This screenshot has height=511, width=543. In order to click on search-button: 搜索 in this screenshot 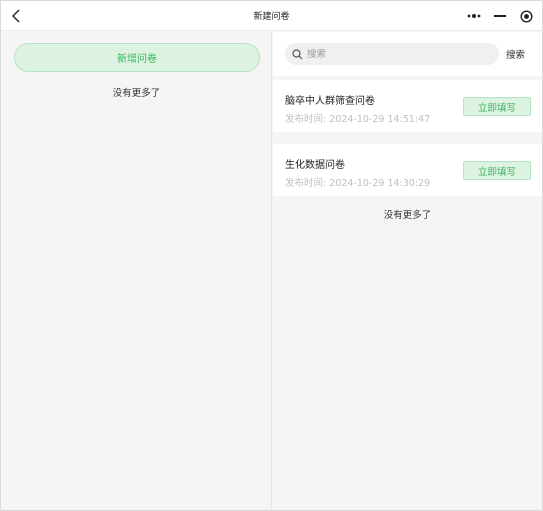, I will do `click(515, 54)`.